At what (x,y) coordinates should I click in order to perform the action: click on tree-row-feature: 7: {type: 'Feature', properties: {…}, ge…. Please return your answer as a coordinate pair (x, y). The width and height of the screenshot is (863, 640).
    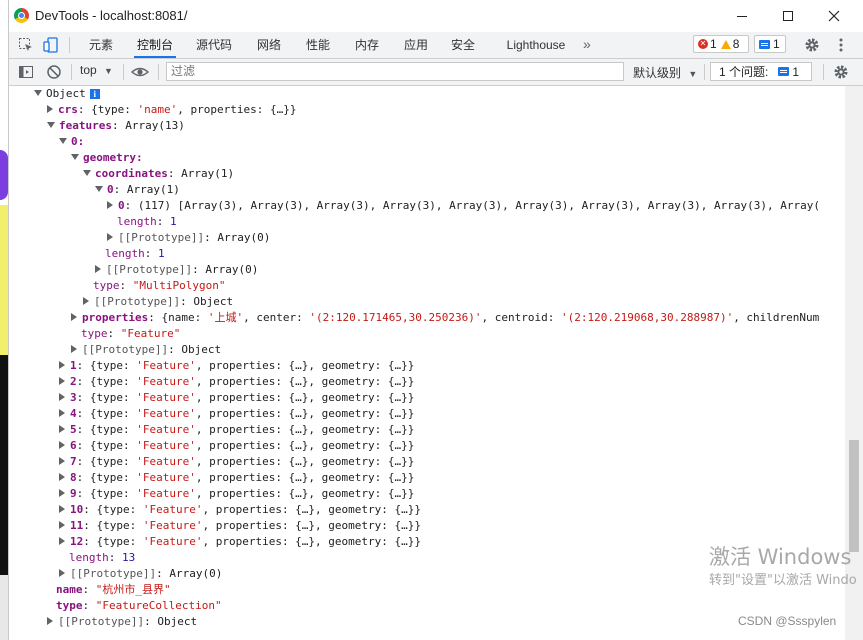
    Looking at the image, I should click on (236, 462).